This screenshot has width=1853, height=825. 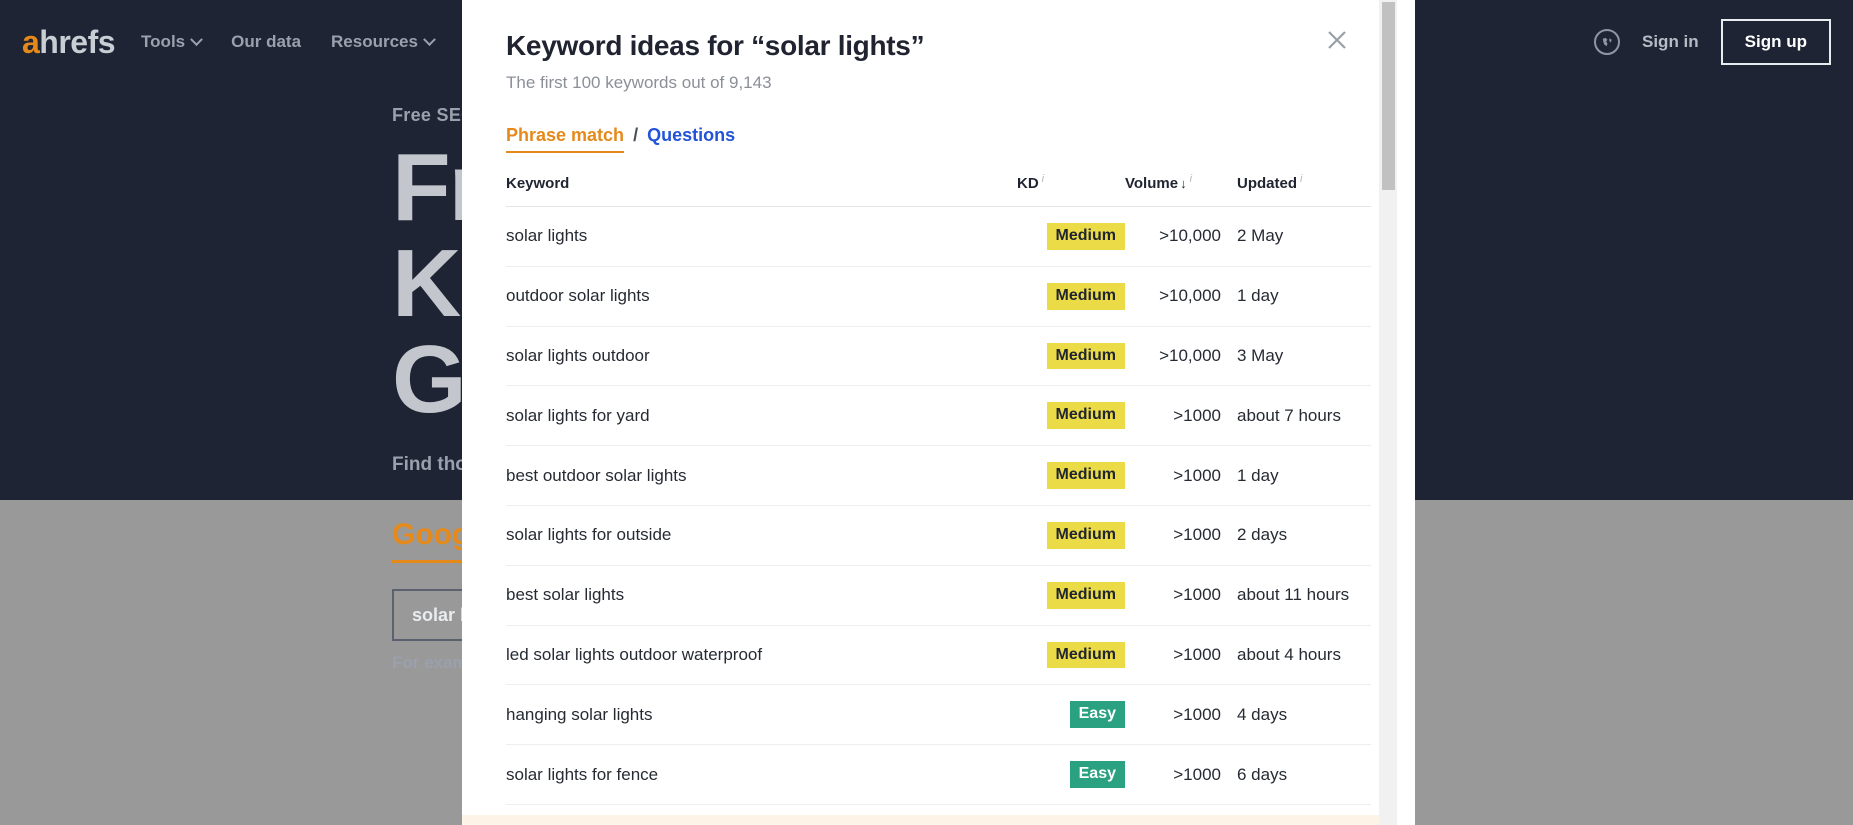 What do you see at coordinates (1296, 595) in the screenshot?
I see `cell-updated: about 11 hours` at bounding box center [1296, 595].